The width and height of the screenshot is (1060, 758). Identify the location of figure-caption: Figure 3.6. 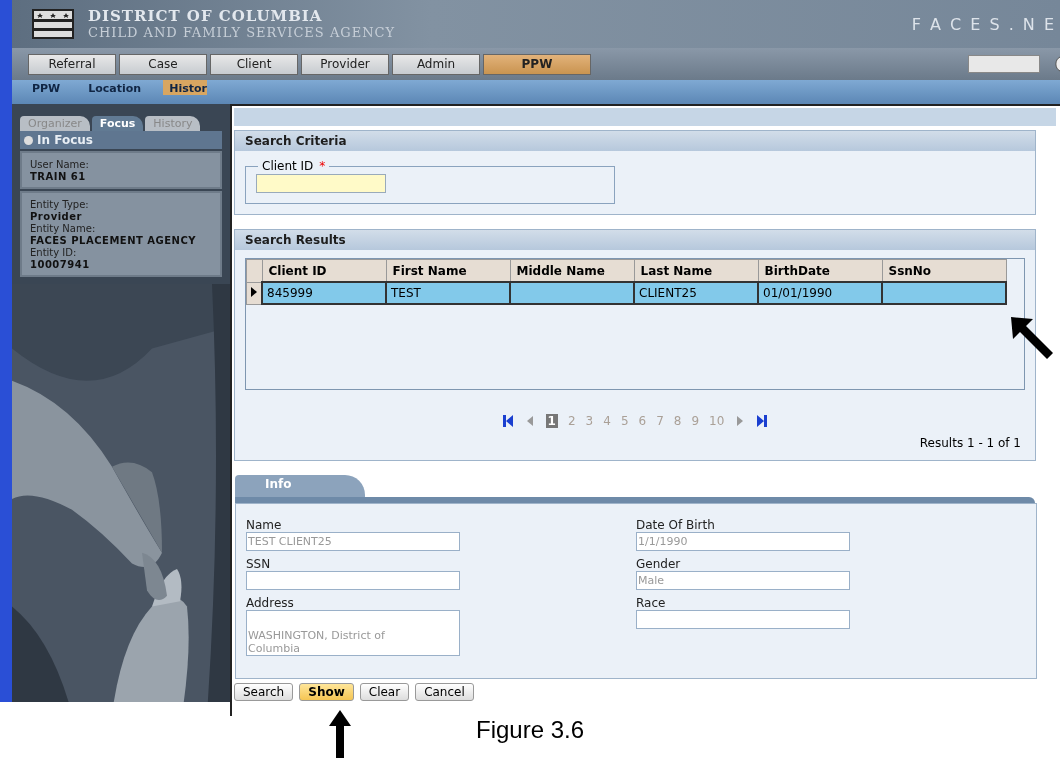
(530, 730).